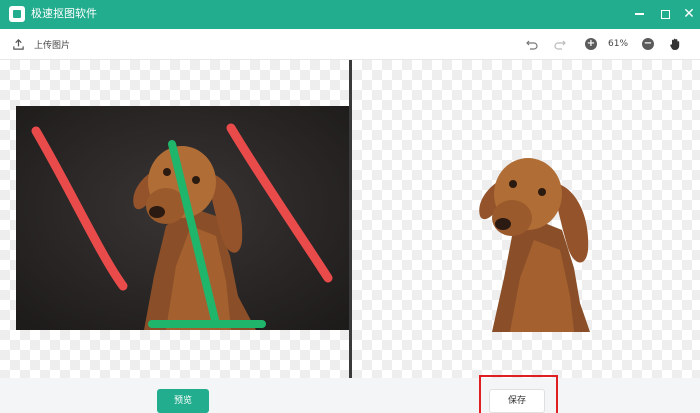 The width and height of the screenshot is (700, 413). Describe the element at coordinates (350, 14) in the screenshot. I see `title-bar: 极速抠图软件 ✕` at that location.